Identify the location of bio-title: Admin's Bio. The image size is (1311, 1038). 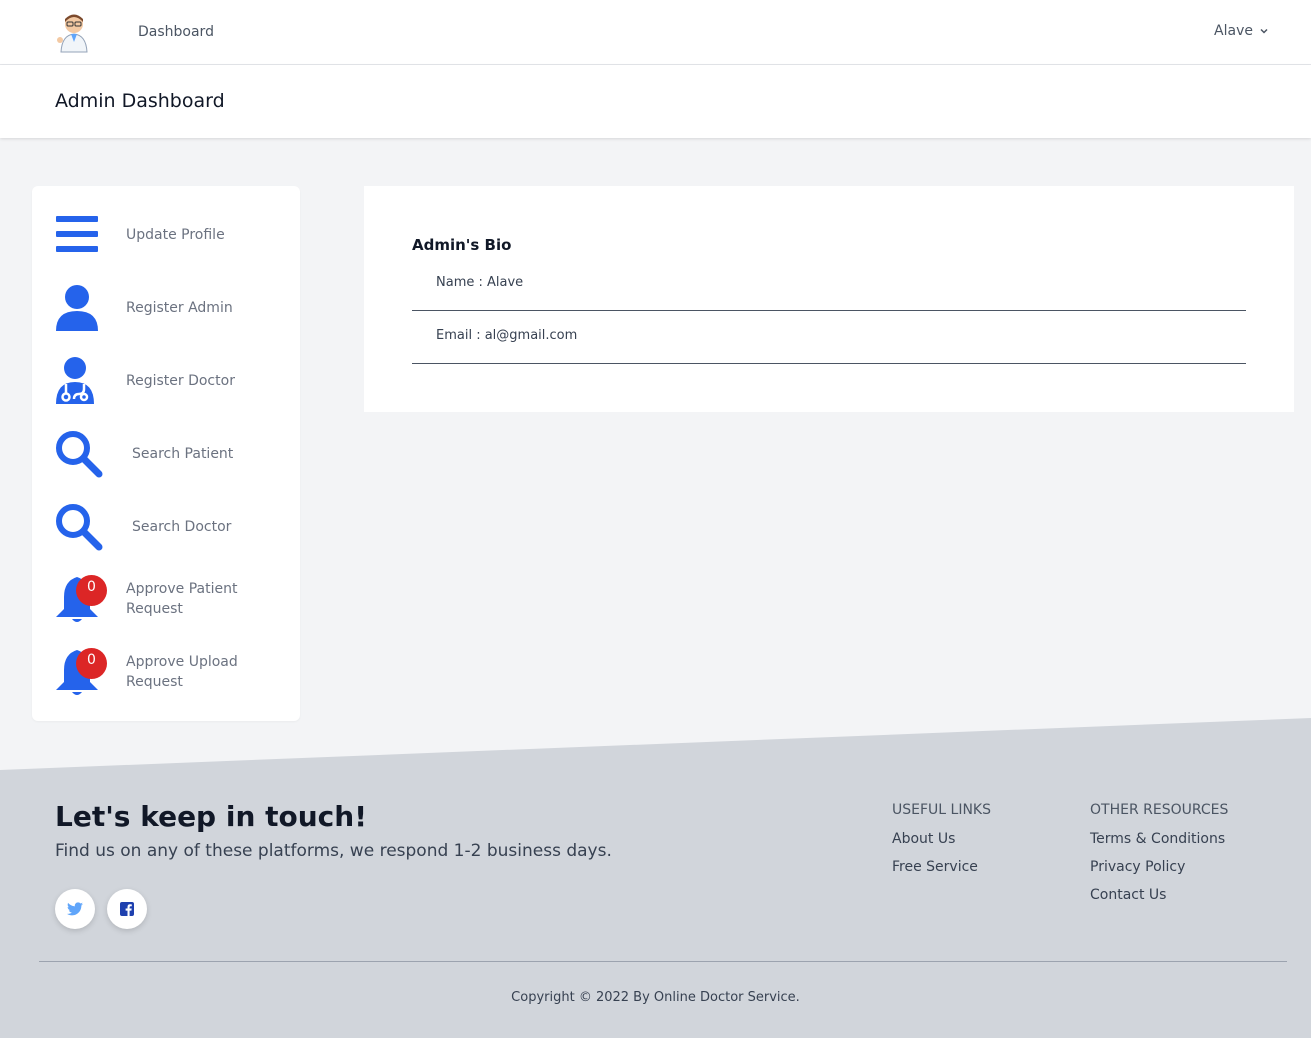
(462, 245).